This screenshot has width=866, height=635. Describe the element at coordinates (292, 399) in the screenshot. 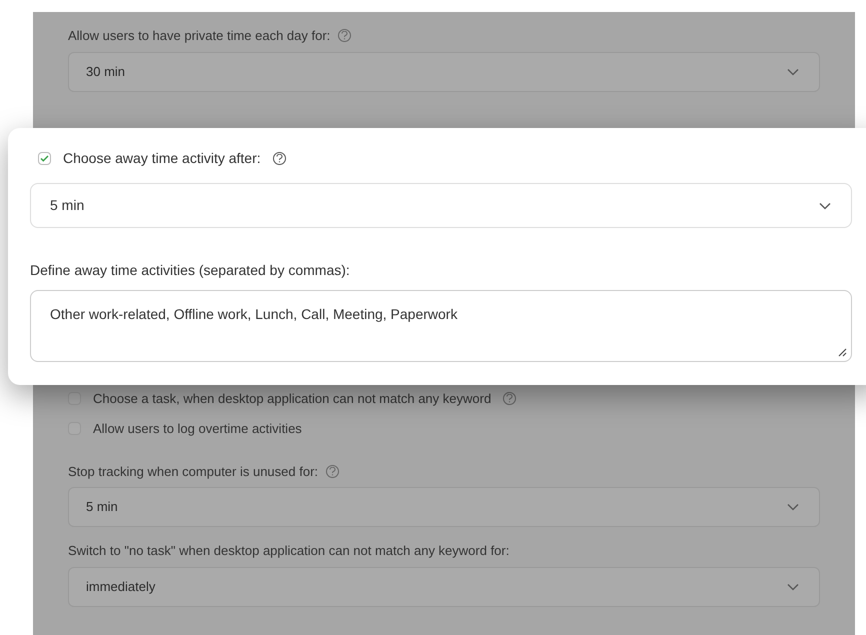

I see `checkbox-label: Choose a task, when desktop application can not match any keyword` at that location.